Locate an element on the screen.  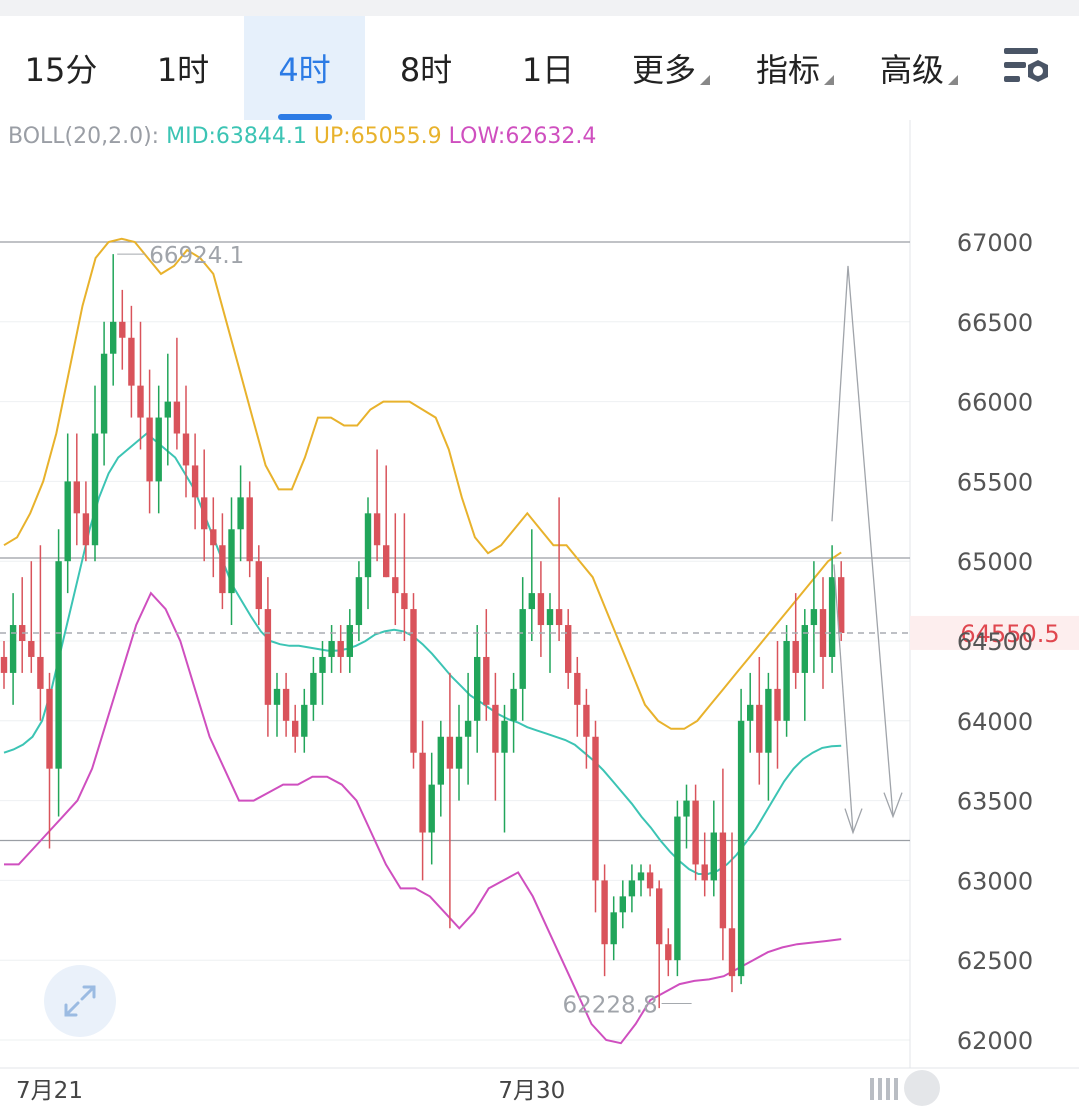
tab-label: 8时 is located at coordinates (426, 70).